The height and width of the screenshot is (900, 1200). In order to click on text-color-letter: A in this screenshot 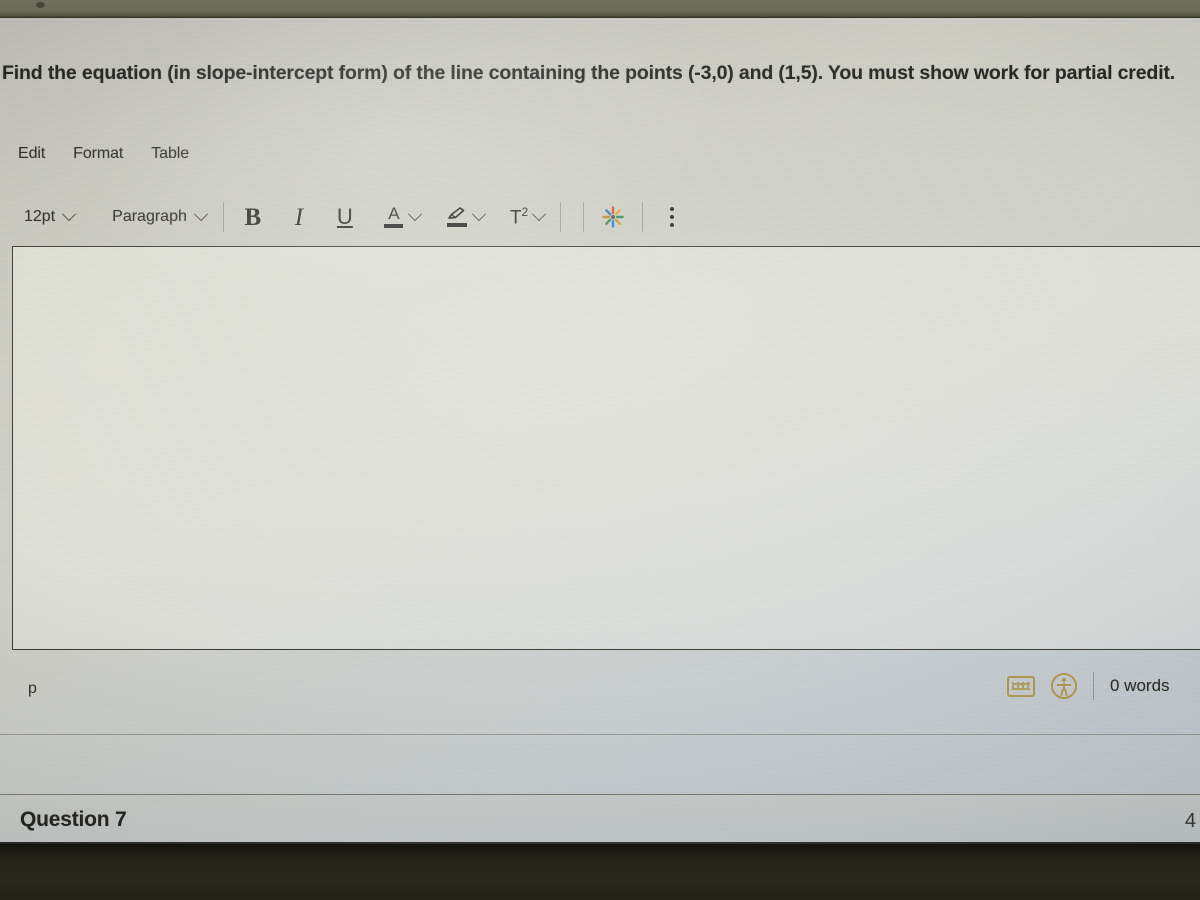, I will do `click(394, 213)`.